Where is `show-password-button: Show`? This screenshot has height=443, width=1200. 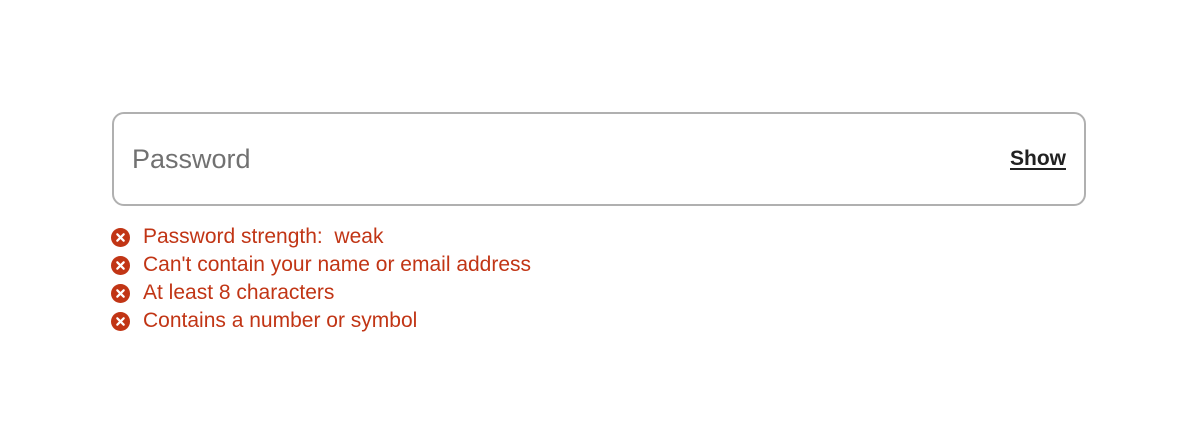
show-password-button: Show is located at coordinates (1038, 159).